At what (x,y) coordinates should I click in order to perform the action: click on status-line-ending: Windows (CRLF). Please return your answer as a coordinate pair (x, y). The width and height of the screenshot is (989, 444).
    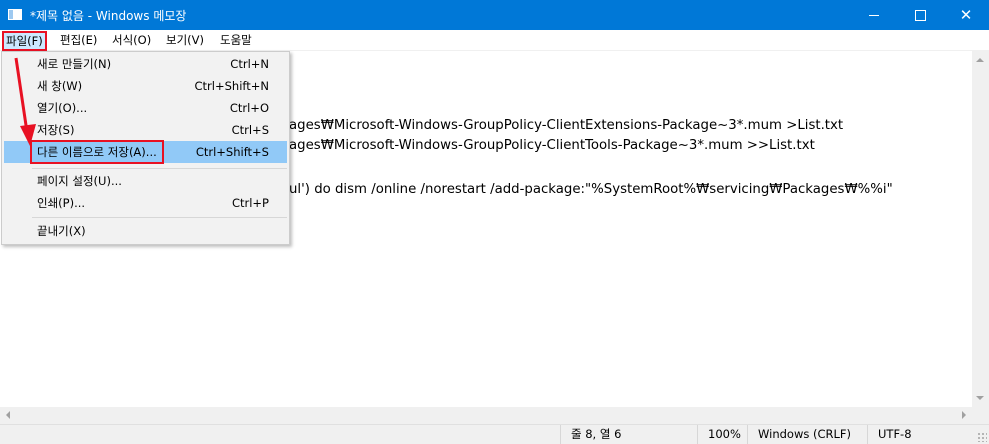
    Looking at the image, I should click on (807, 434).